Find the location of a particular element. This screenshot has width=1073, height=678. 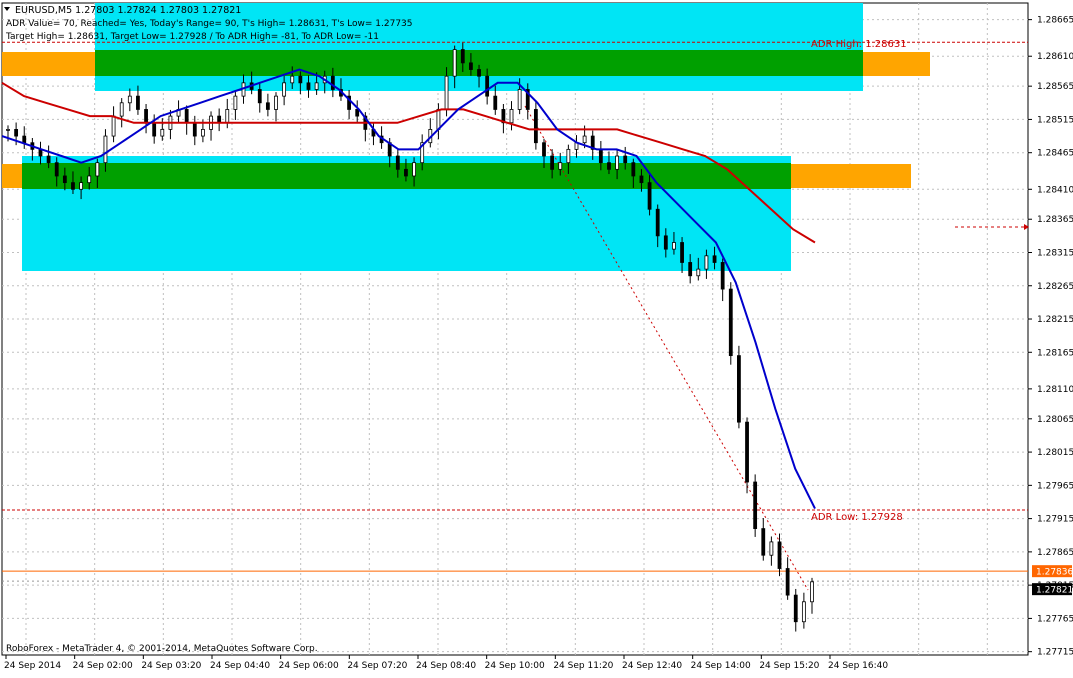

y-tick-label: 1.28065 is located at coordinates (1055, 420).